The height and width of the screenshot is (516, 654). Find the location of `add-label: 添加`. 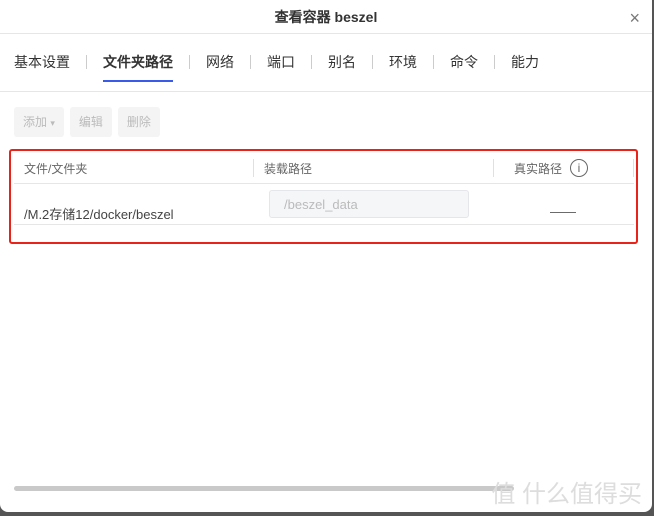

add-label: 添加 is located at coordinates (35, 122).